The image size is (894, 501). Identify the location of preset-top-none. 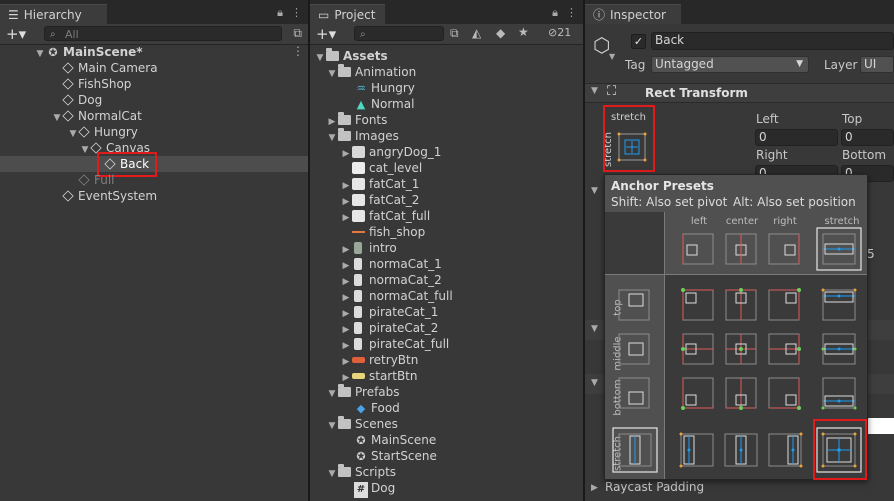
(634, 305).